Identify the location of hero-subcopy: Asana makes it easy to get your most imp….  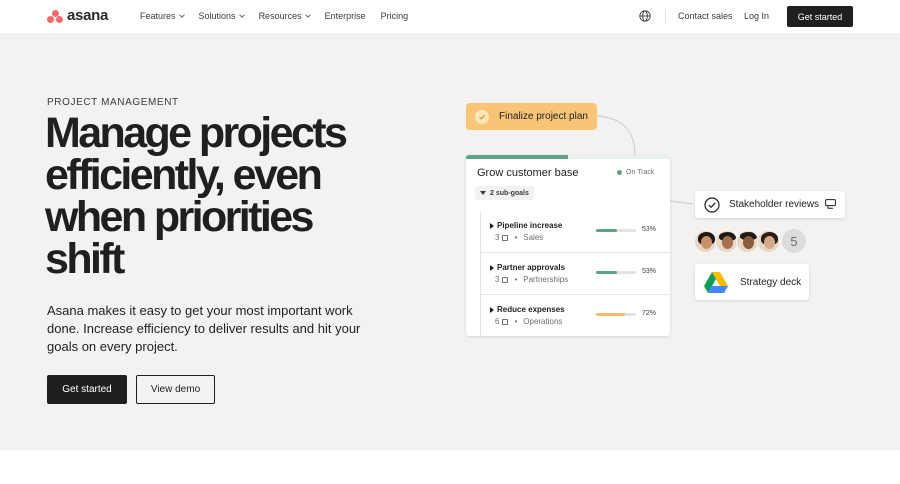
(204, 328).